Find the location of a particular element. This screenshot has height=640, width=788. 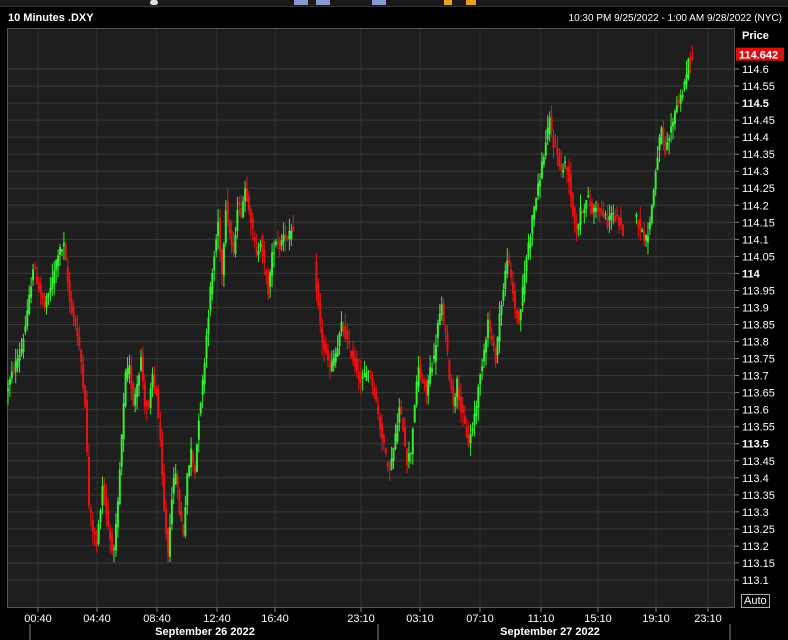

chart-icon is located at coordinates (379, 2).